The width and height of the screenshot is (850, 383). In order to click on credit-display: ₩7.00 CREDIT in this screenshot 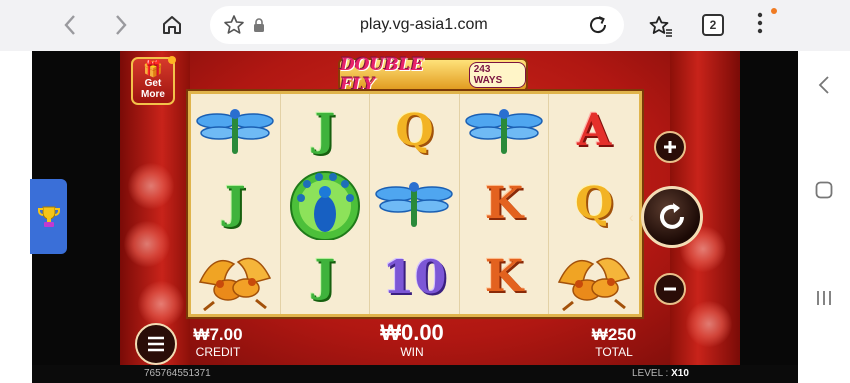, I will do `click(218, 342)`.